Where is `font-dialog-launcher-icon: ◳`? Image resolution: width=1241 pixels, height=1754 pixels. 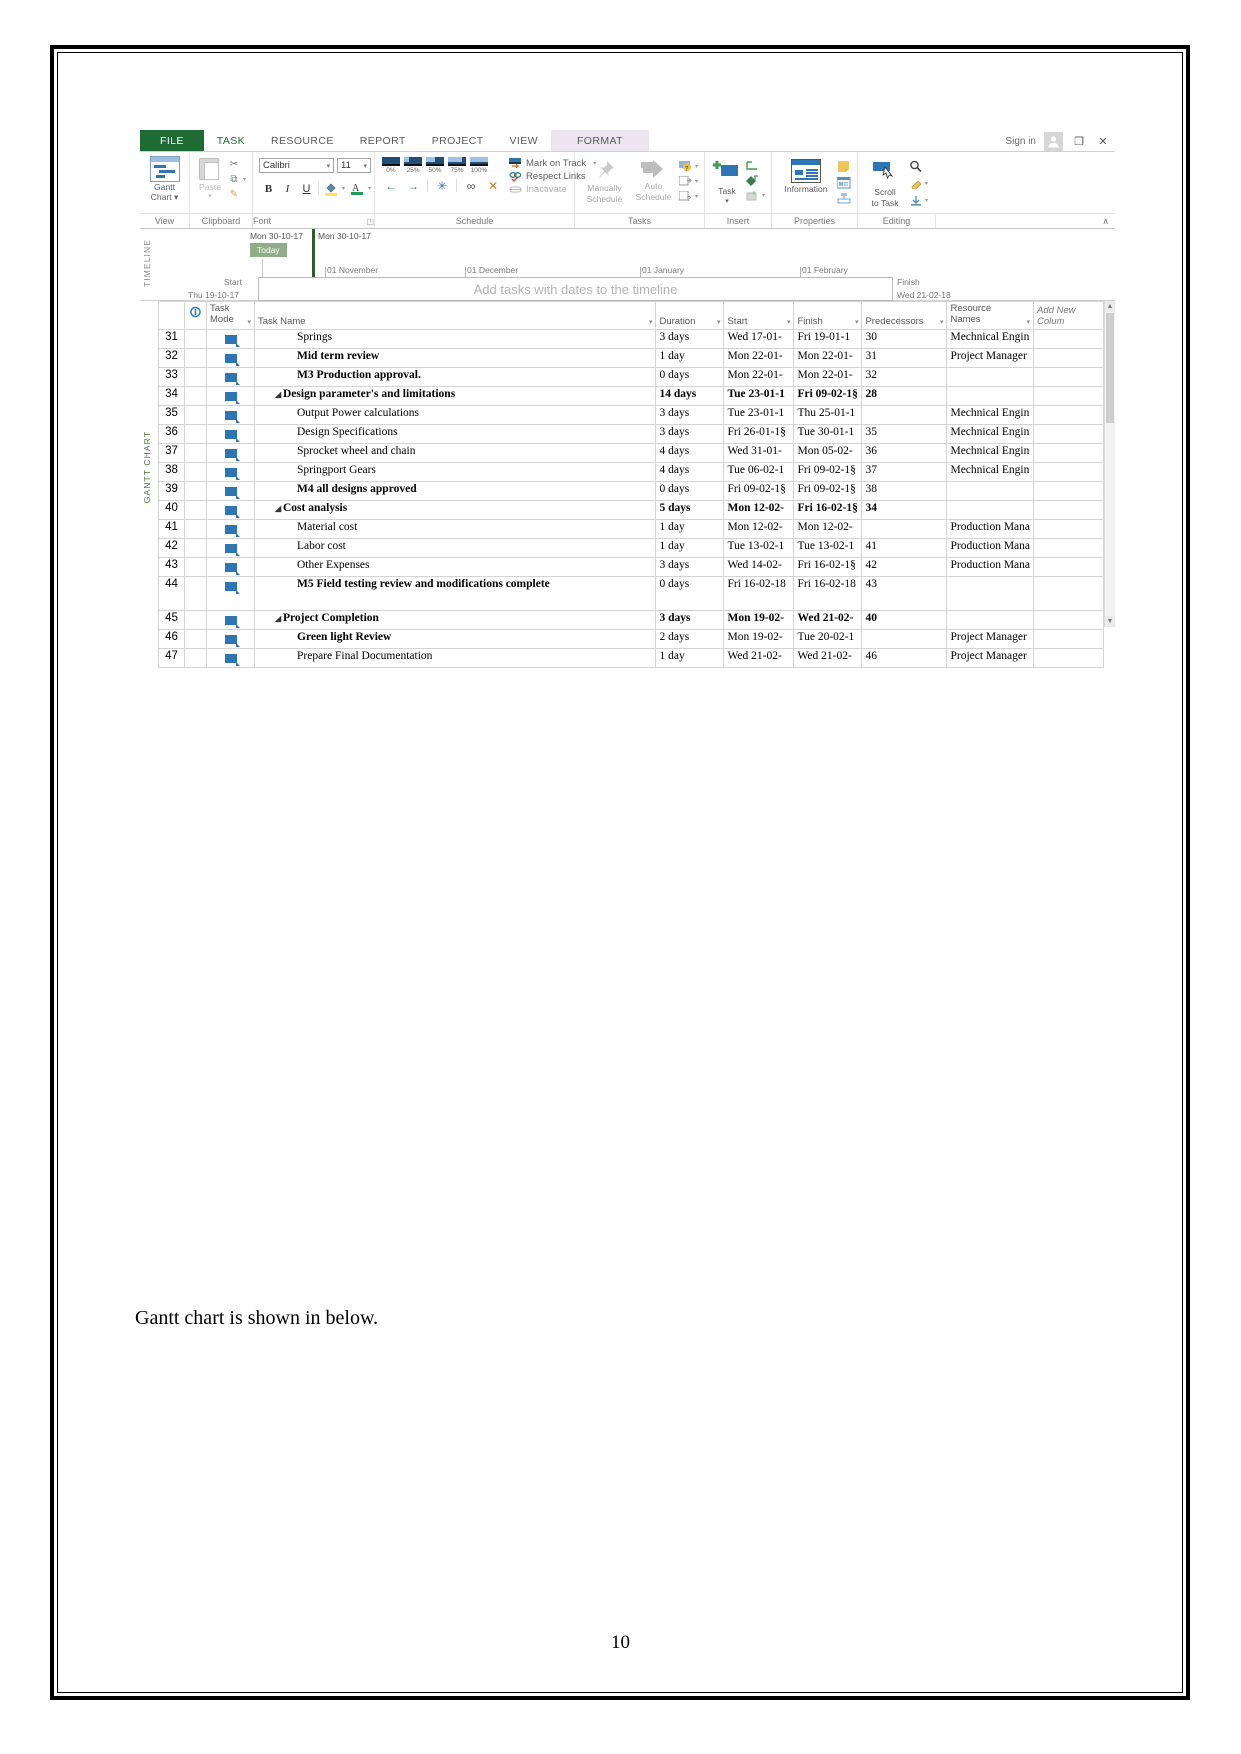
font-dialog-launcher-icon: ◳ is located at coordinates (370, 221).